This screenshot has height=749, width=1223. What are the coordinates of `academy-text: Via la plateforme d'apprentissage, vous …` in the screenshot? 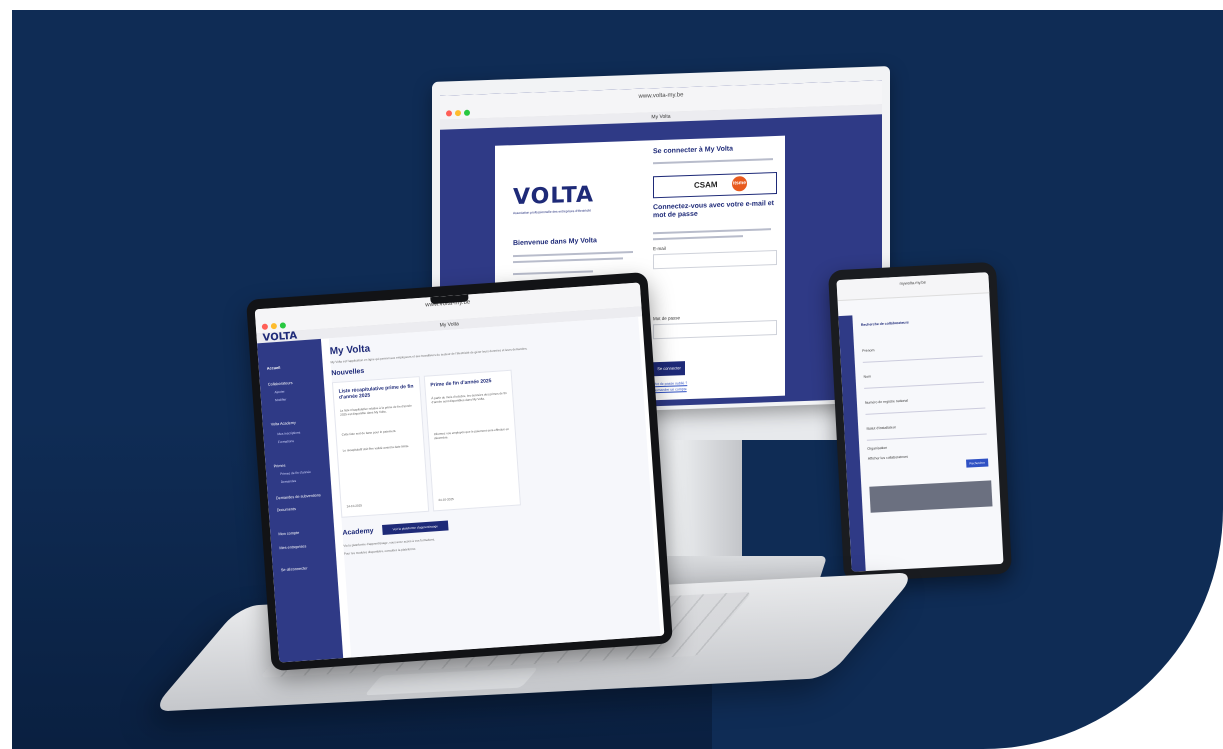 It's located at (389, 542).